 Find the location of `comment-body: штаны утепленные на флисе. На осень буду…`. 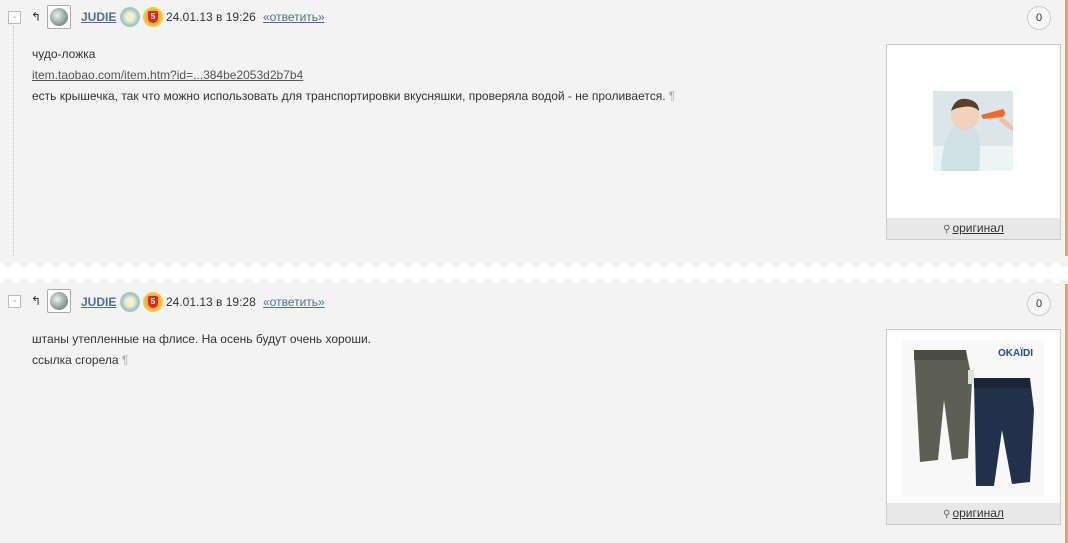

comment-body: штаны утепленные на флисе. На осень буду… is located at coordinates (201, 350).